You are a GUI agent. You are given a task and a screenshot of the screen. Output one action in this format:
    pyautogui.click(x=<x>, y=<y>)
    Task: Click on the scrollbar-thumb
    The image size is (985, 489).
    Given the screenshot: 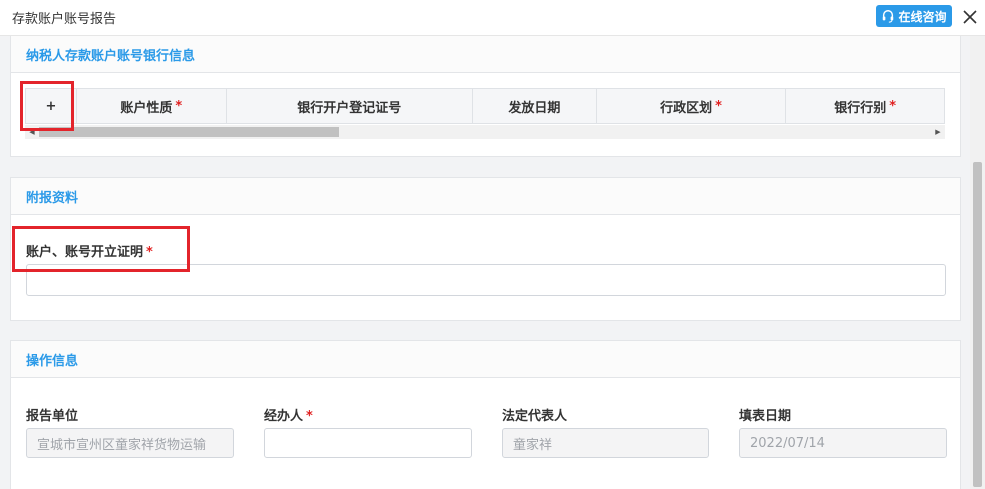 What is the action you would take?
    pyautogui.click(x=189, y=132)
    